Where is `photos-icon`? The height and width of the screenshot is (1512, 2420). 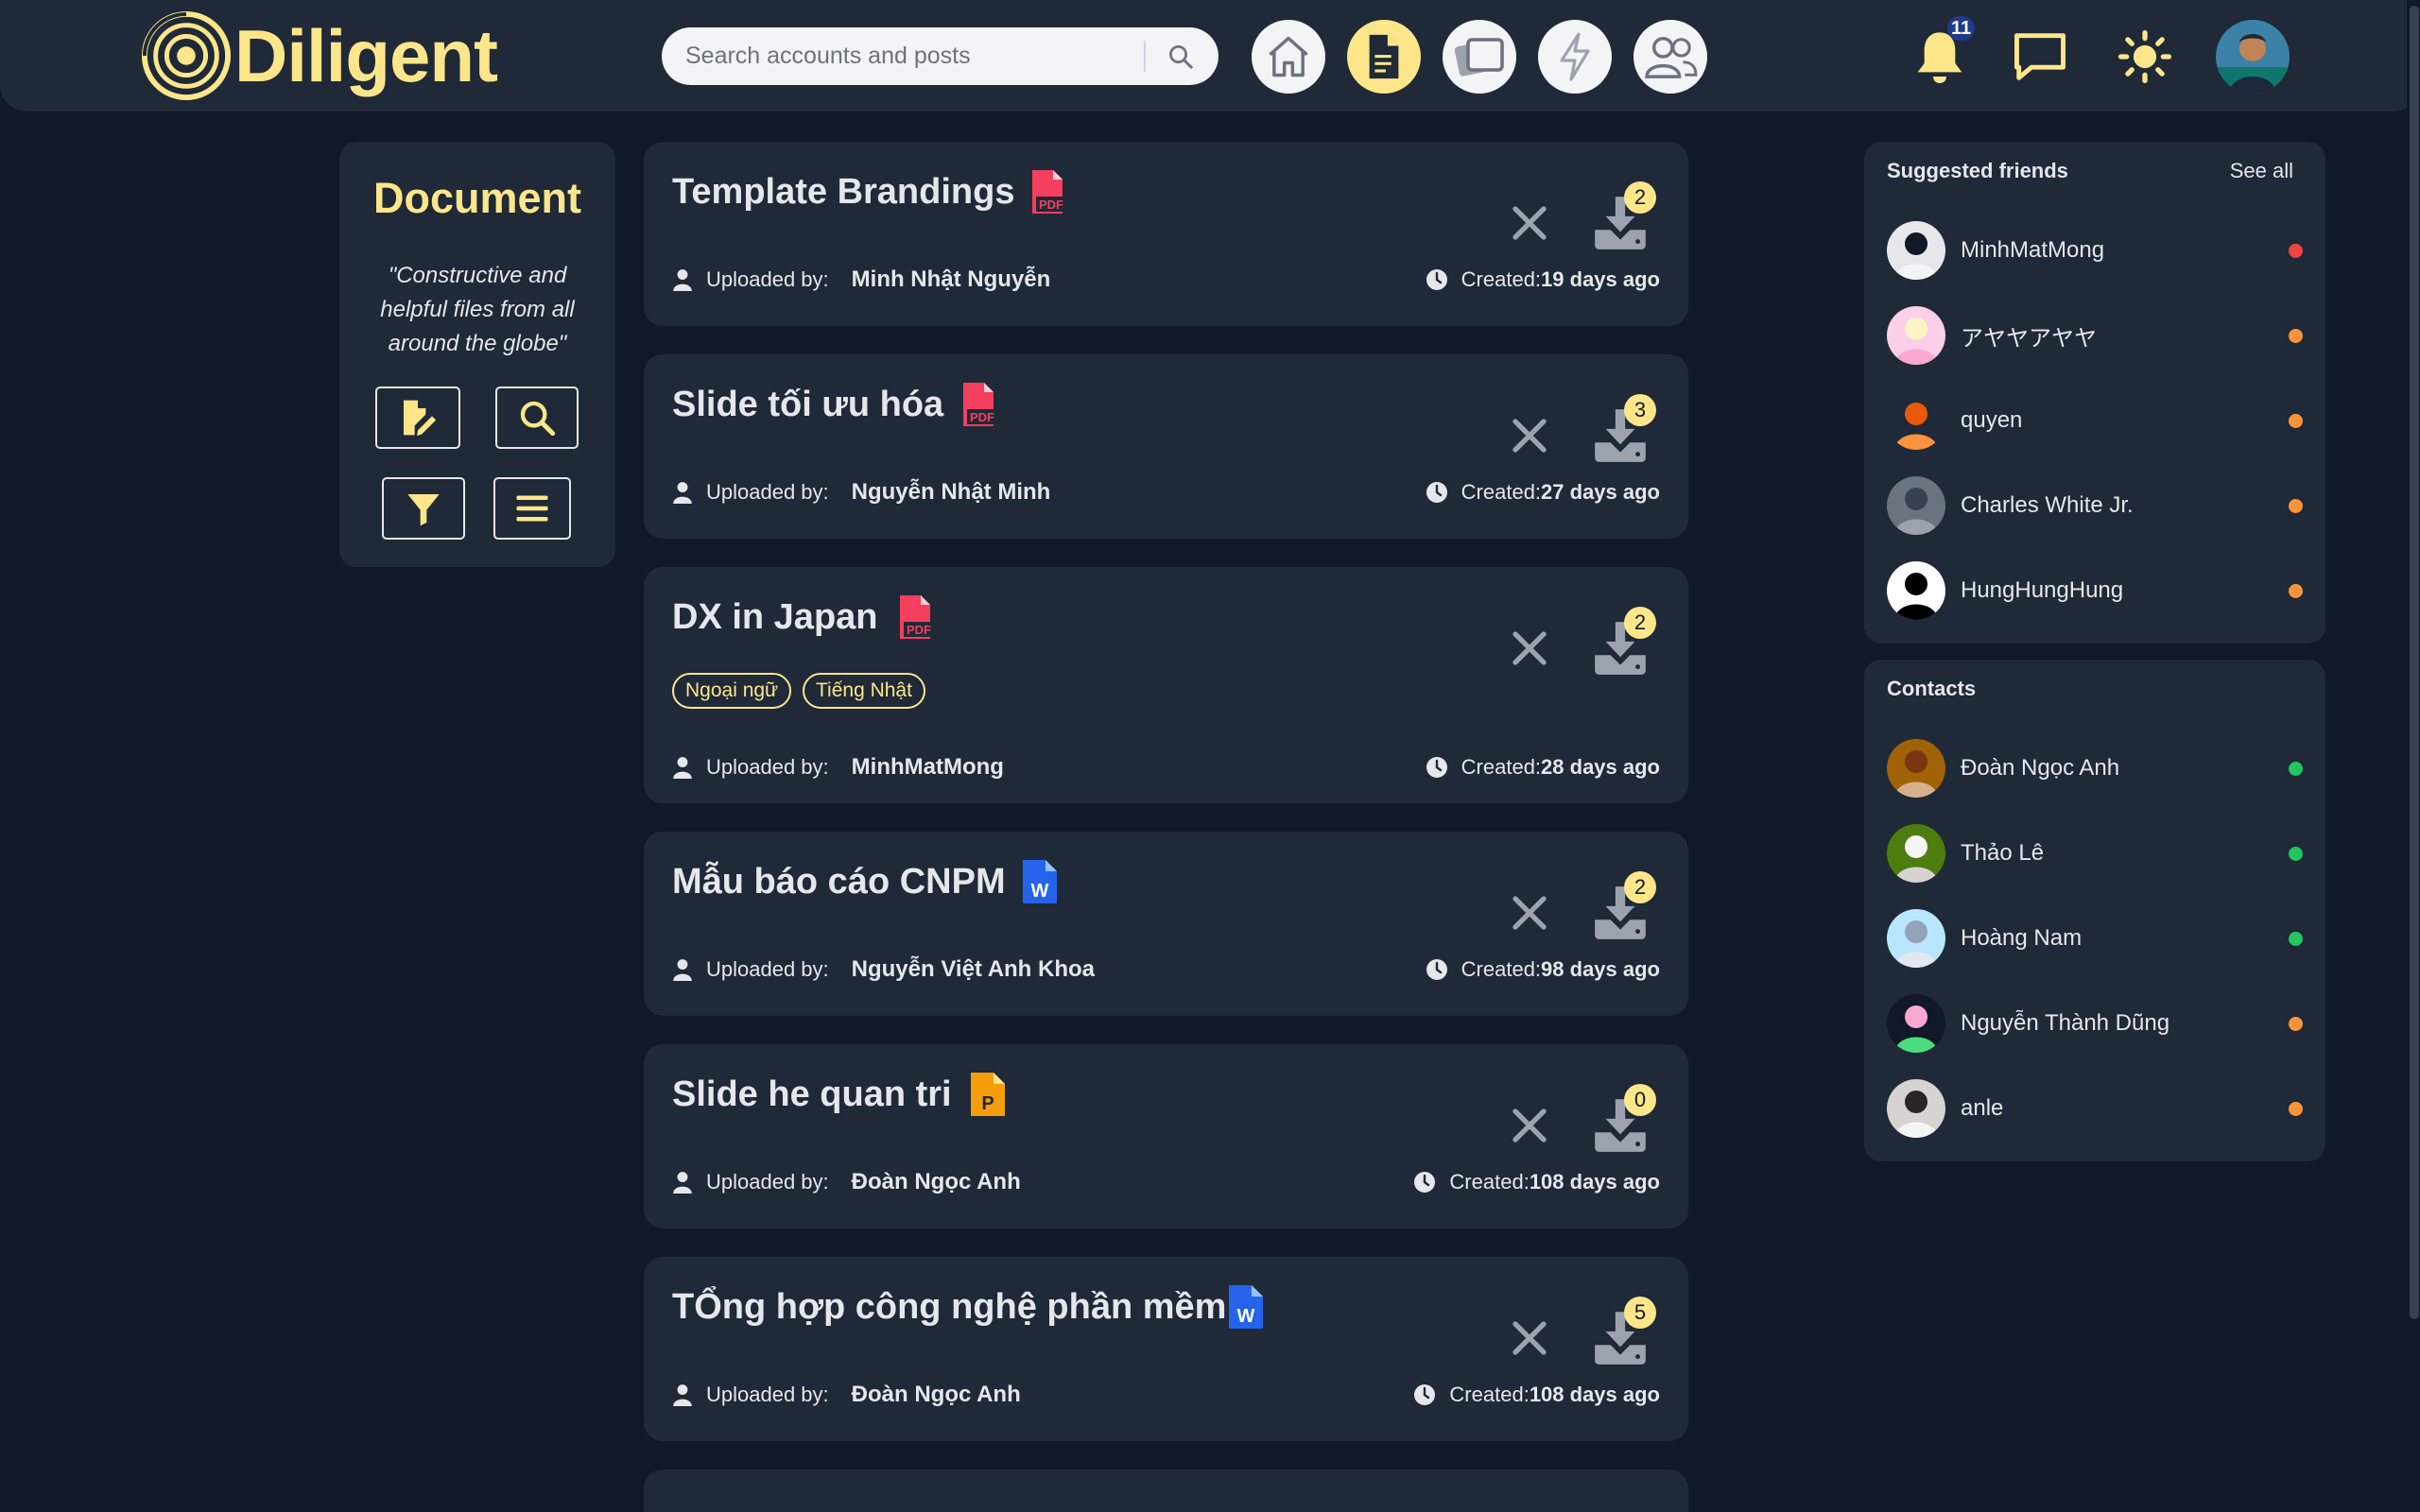 photos-icon is located at coordinates (1479, 57).